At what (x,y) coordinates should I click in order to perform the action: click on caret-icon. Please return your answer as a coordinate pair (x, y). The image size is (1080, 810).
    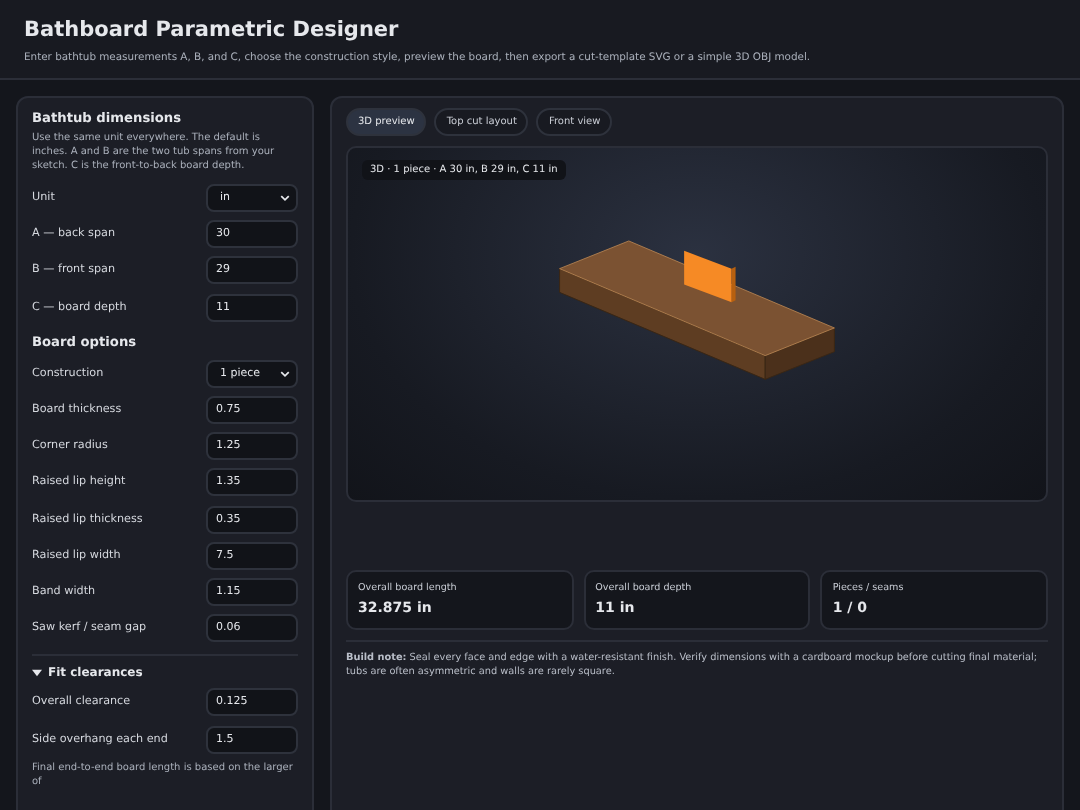
    Looking at the image, I should click on (37, 673).